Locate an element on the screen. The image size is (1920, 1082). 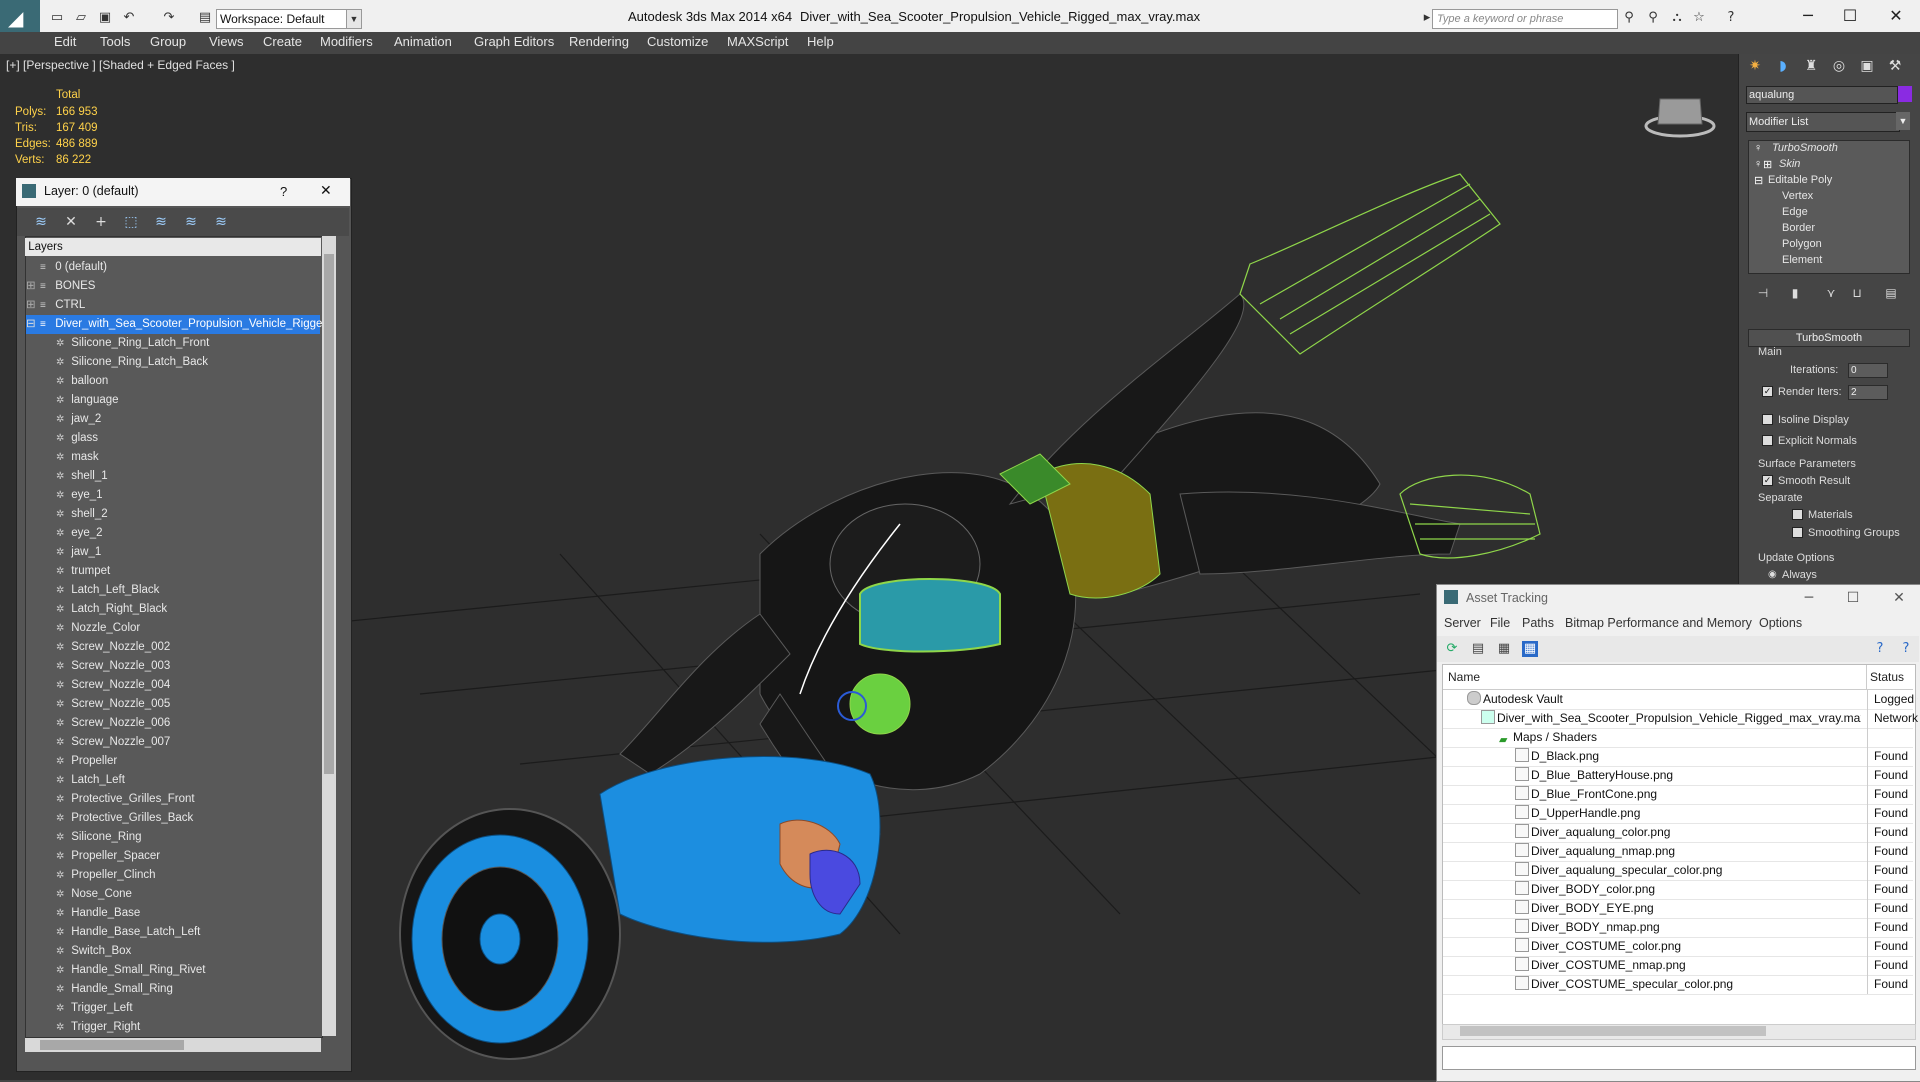
materials-checkbox is located at coordinates (1797, 514).